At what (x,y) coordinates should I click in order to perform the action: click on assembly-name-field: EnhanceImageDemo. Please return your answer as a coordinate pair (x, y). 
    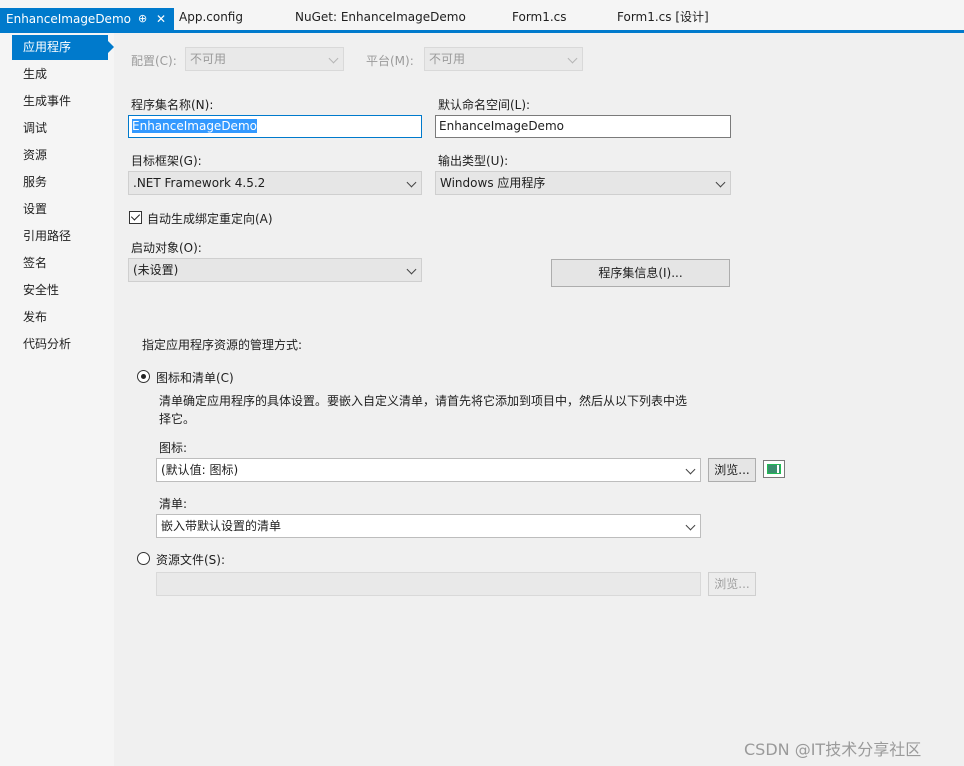
    Looking at the image, I should click on (275, 126).